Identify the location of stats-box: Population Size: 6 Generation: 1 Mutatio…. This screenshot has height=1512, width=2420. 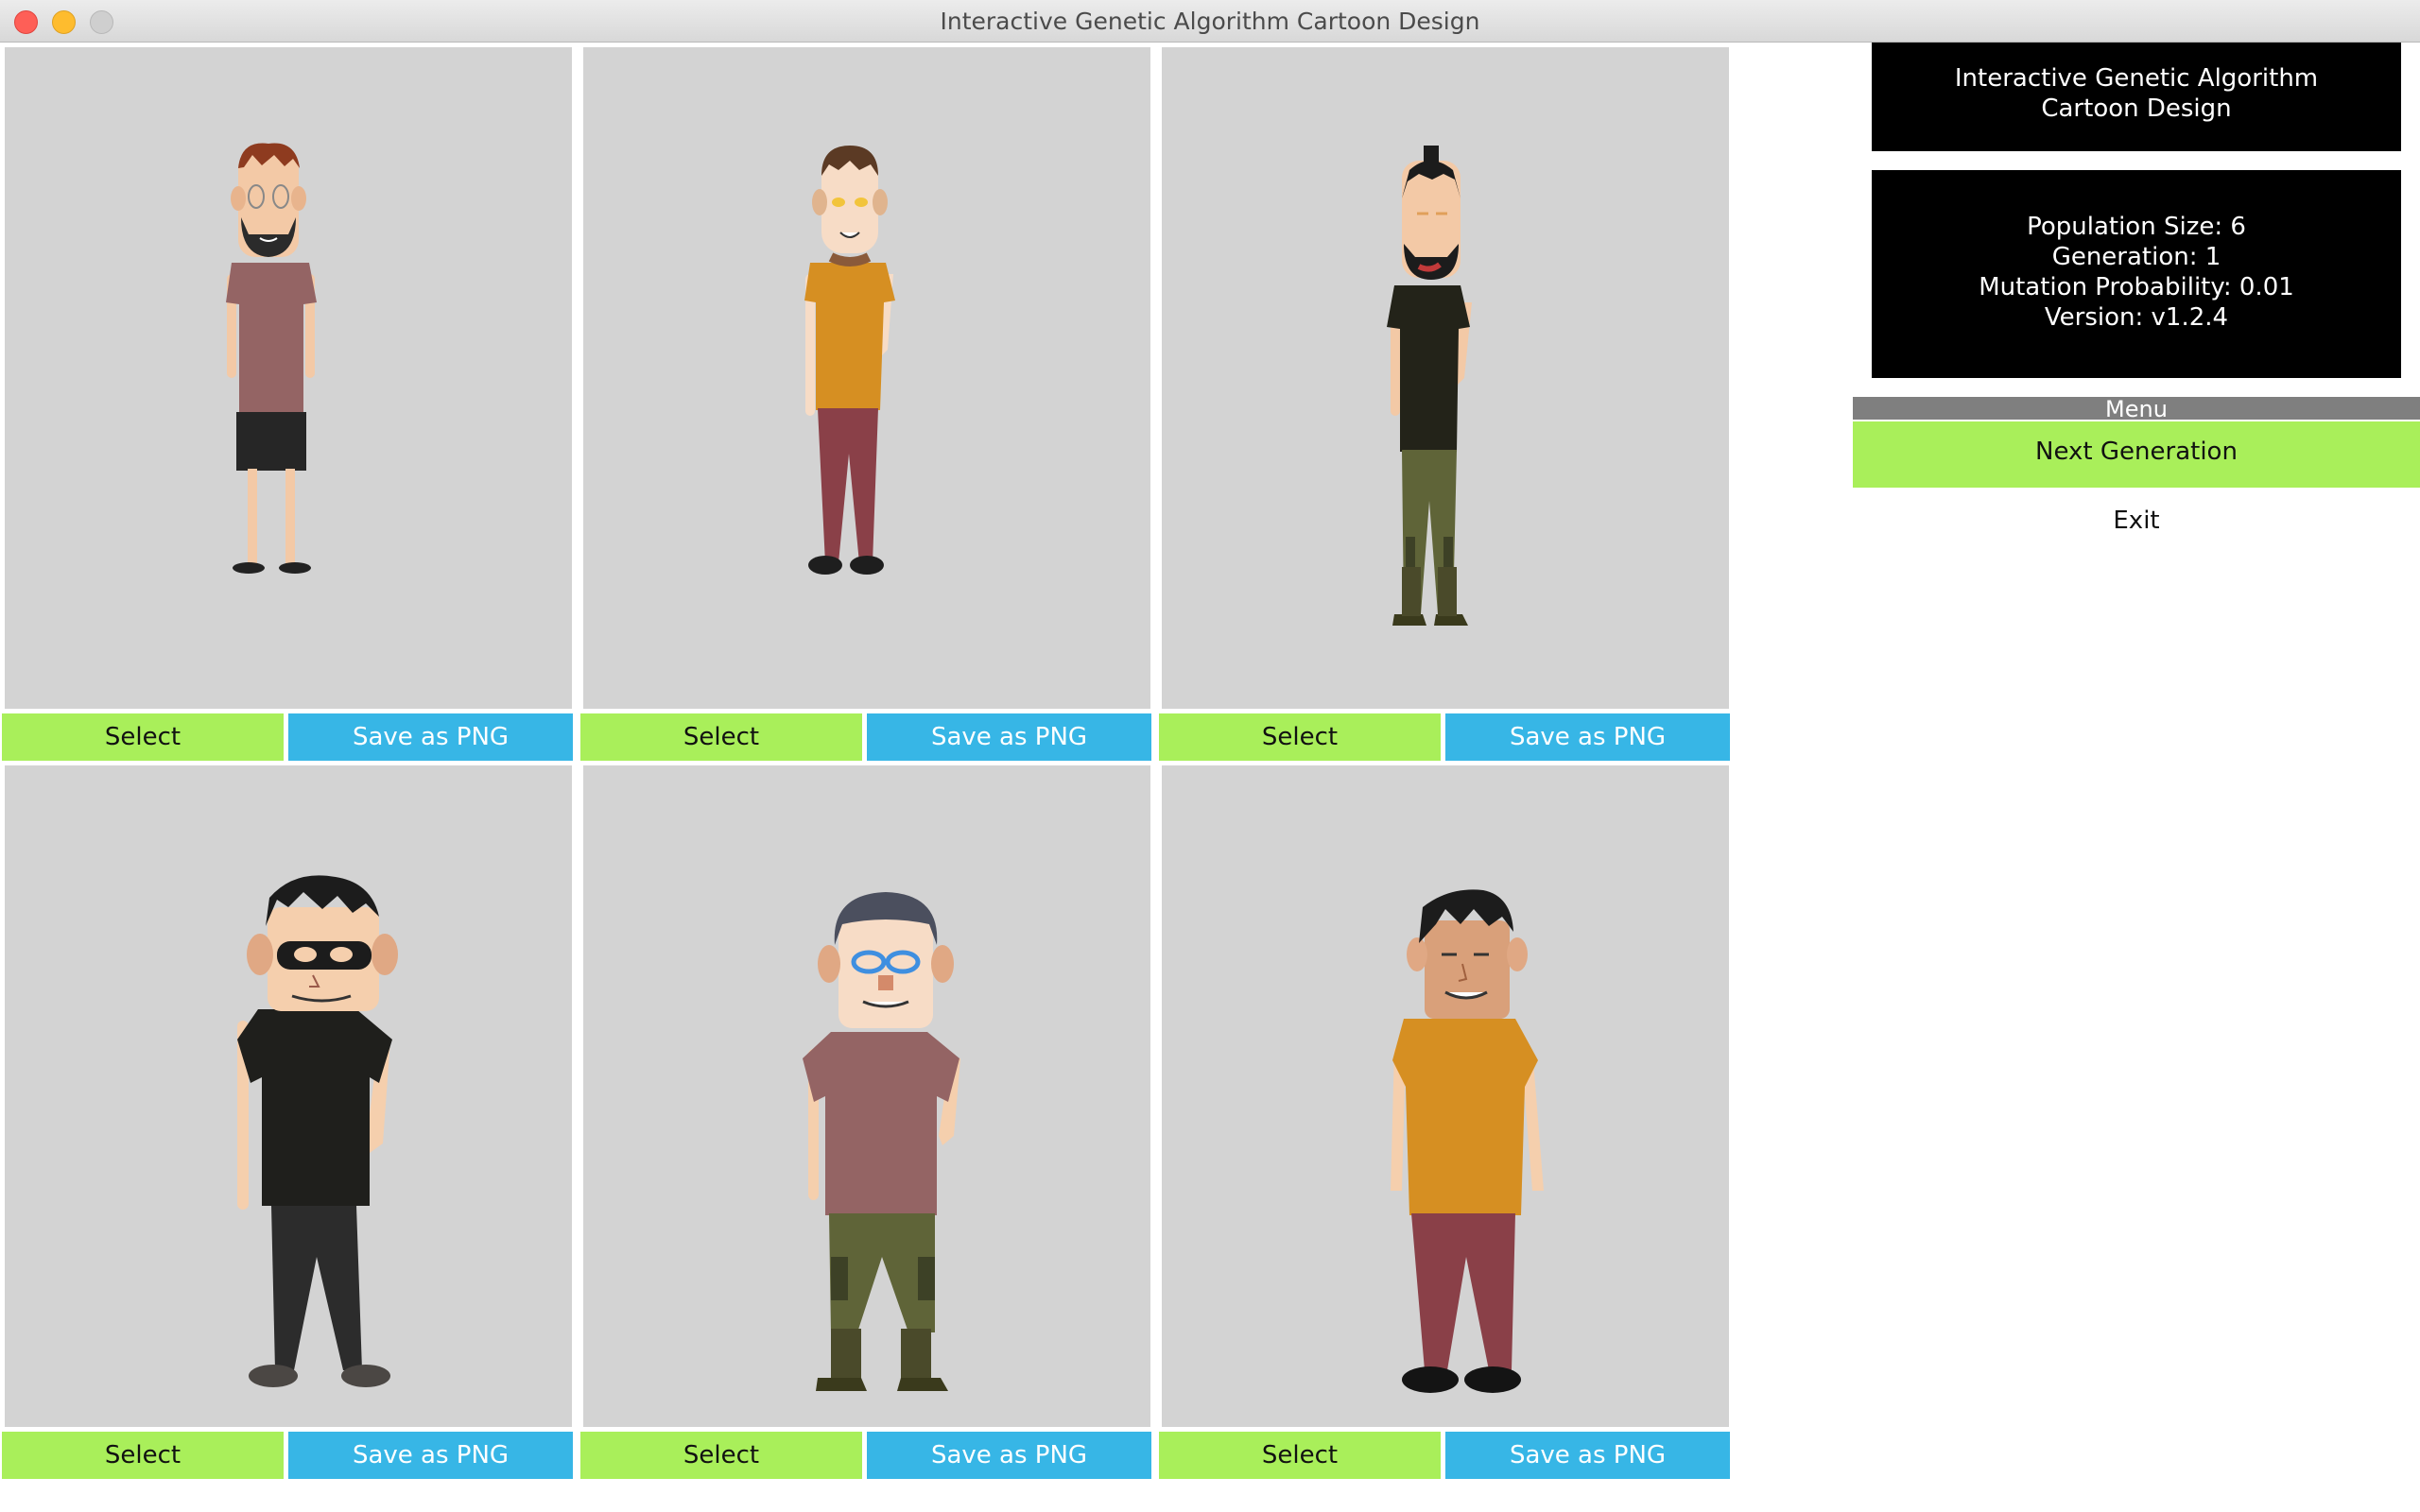
(2136, 274).